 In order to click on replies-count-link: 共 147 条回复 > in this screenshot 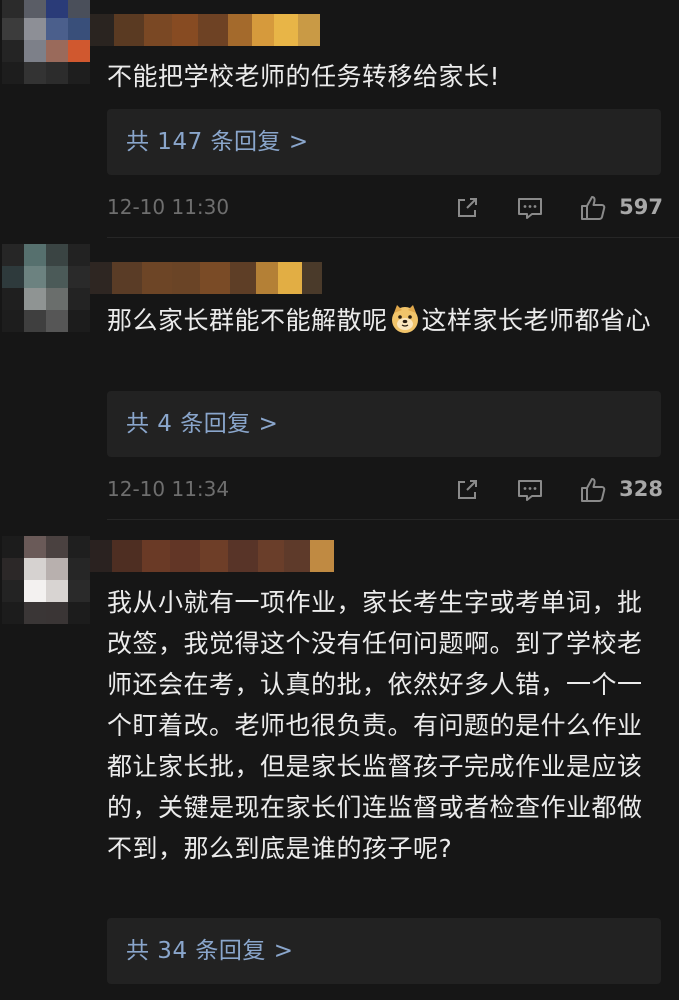, I will do `click(217, 142)`.